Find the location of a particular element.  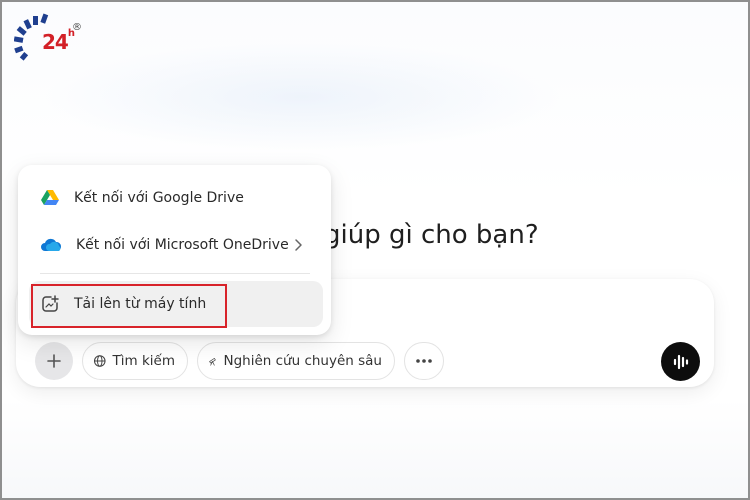

menu-item-label: Kết nối với Microsoft OneDrive is located at coordinates (182, 245).